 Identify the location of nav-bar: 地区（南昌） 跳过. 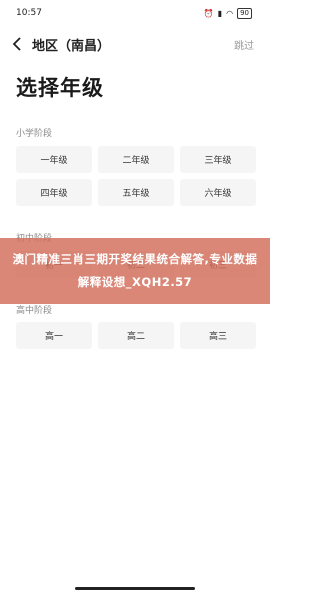
(135, 44).